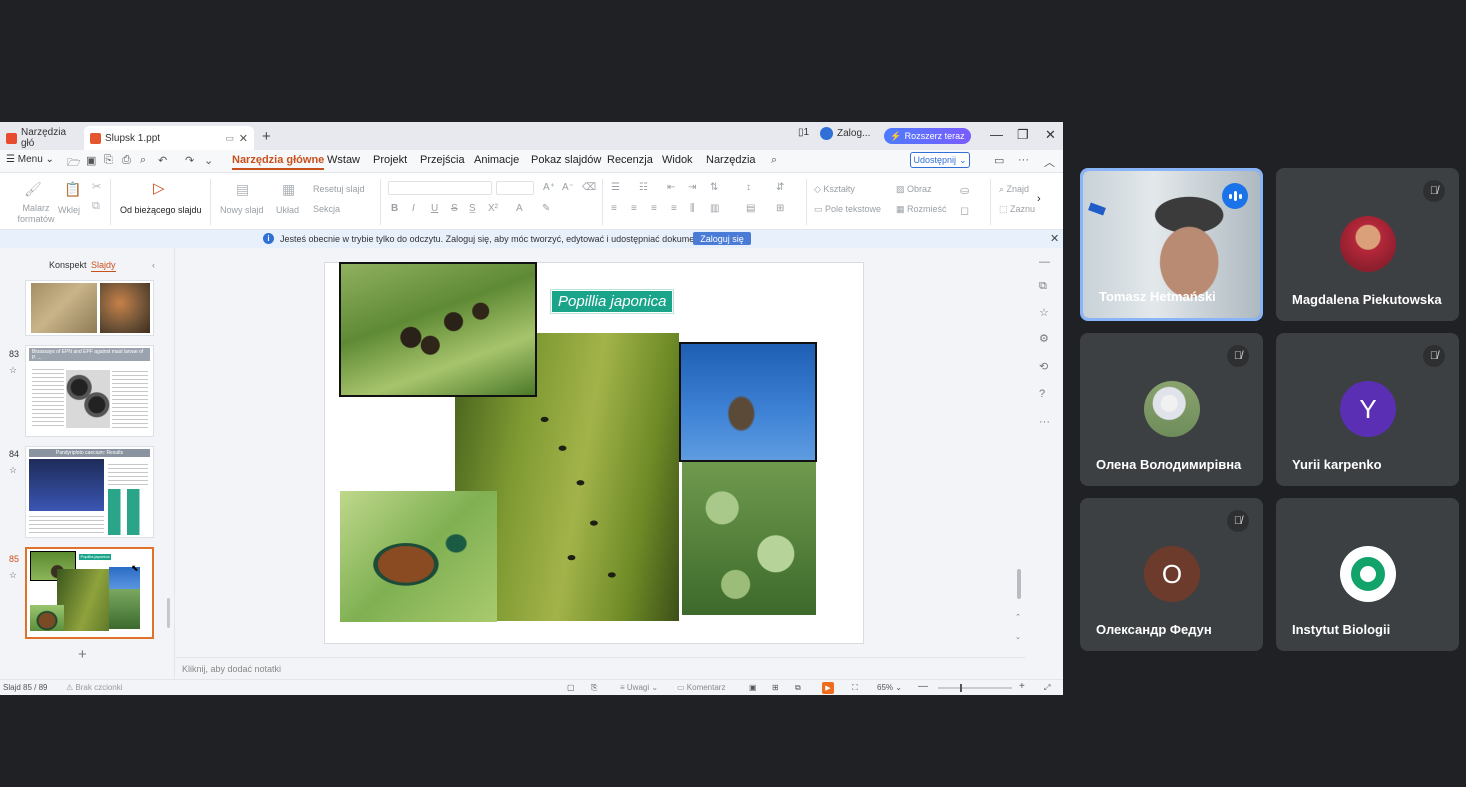 This screenshot has width=1466, height=787. Describe the element at coordinates (30, 159) in the screenshot. I see `menu-button: ☰ Menu ⌄` at that location.